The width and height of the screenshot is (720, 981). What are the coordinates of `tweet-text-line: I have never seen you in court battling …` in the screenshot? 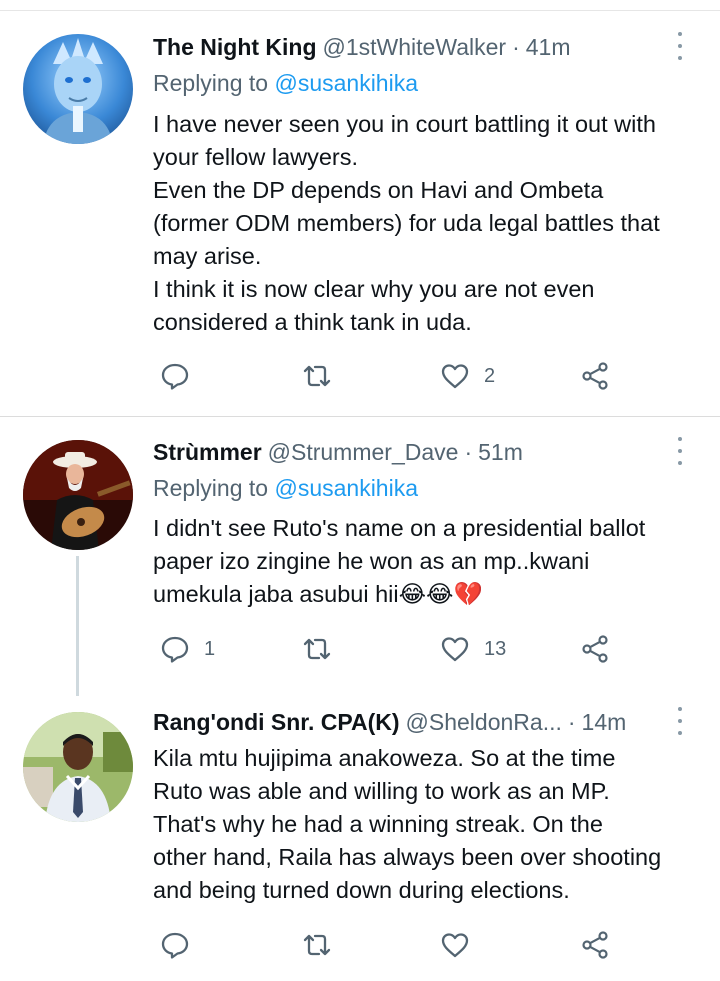 It's located at (404, 124).